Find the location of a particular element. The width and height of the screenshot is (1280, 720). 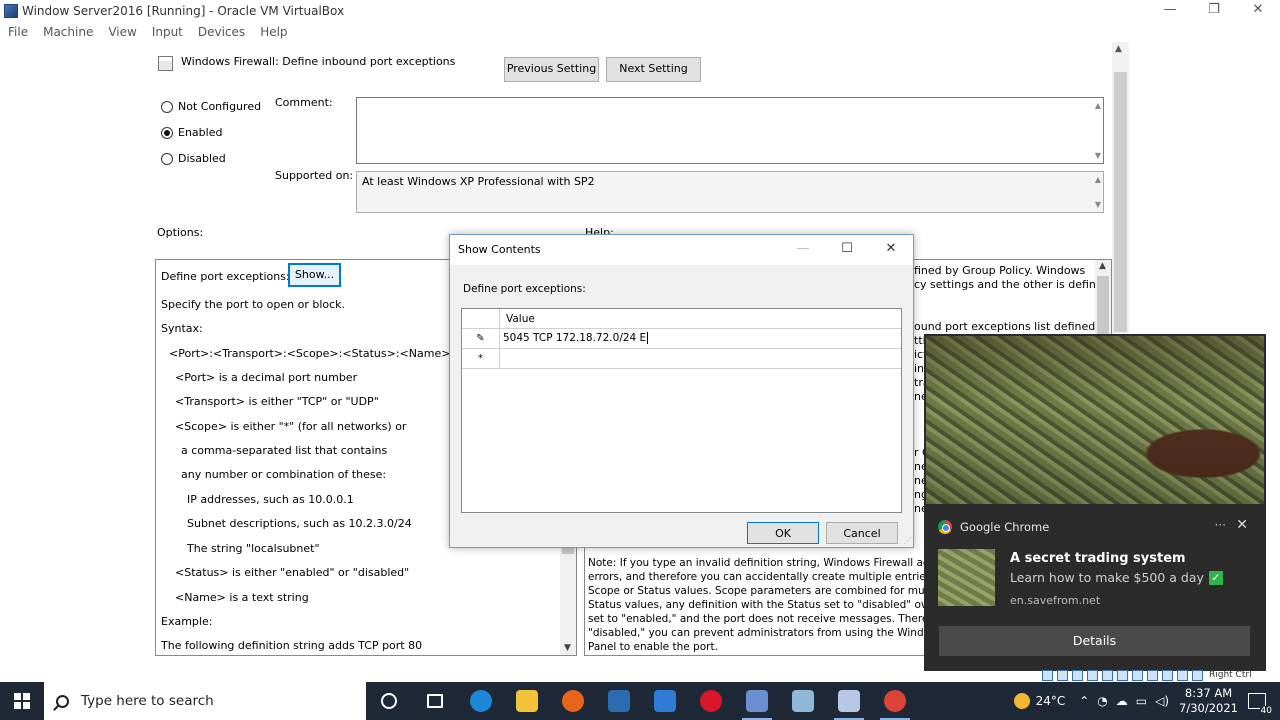

policy-scroll-thumb is located at coordinates (1120, 202).